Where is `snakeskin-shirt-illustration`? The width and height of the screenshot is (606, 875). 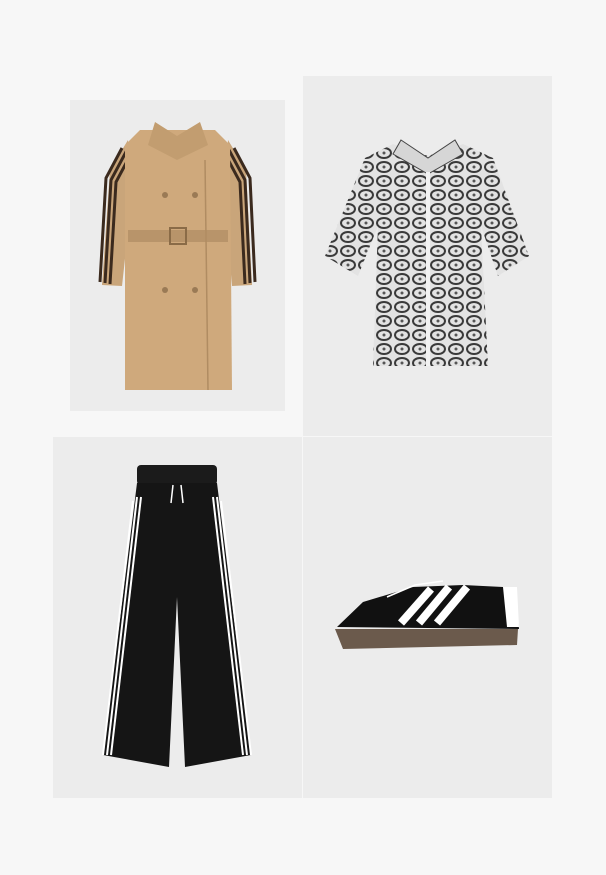 snakeskin-shirt-illustration is located at coordinates (427, 252).